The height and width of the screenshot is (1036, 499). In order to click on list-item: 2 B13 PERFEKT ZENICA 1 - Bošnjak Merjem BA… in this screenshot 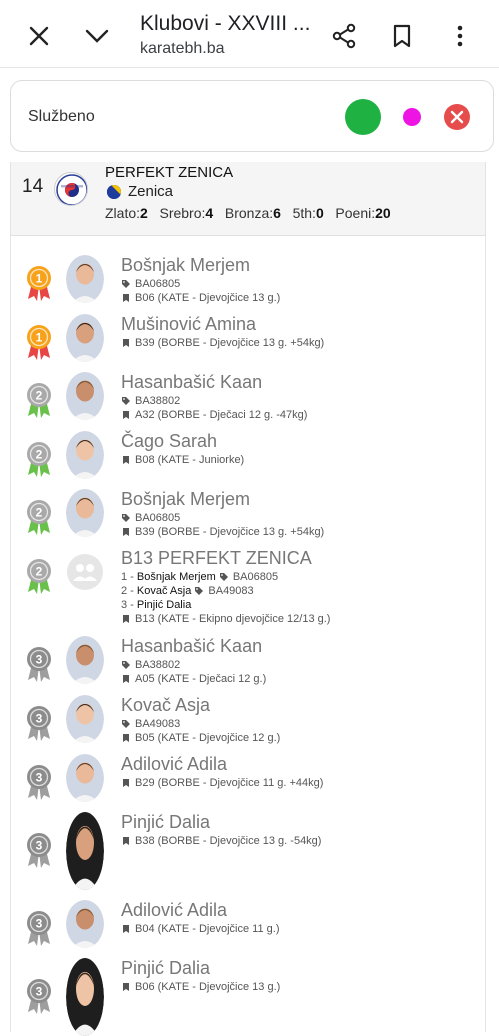, I will do `click(248, 586)`.